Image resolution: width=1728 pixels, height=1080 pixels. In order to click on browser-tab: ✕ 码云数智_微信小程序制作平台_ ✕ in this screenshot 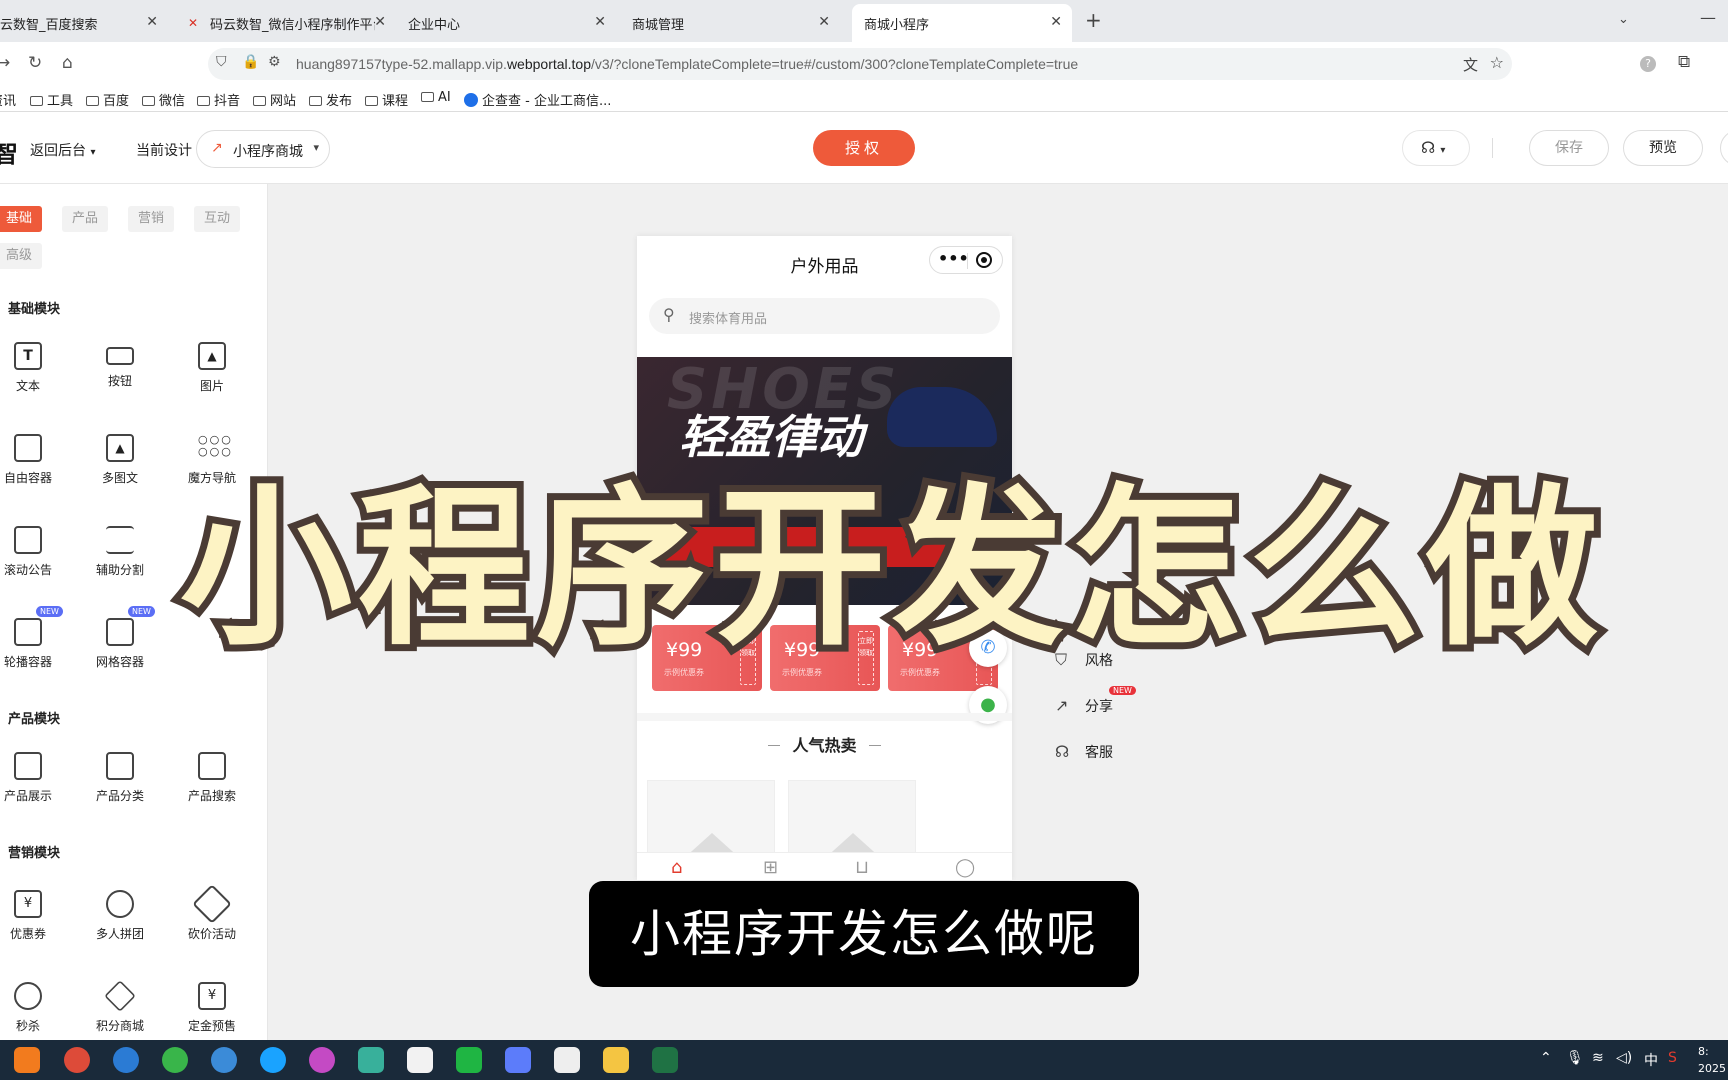, I will do `click(286, 23)`.